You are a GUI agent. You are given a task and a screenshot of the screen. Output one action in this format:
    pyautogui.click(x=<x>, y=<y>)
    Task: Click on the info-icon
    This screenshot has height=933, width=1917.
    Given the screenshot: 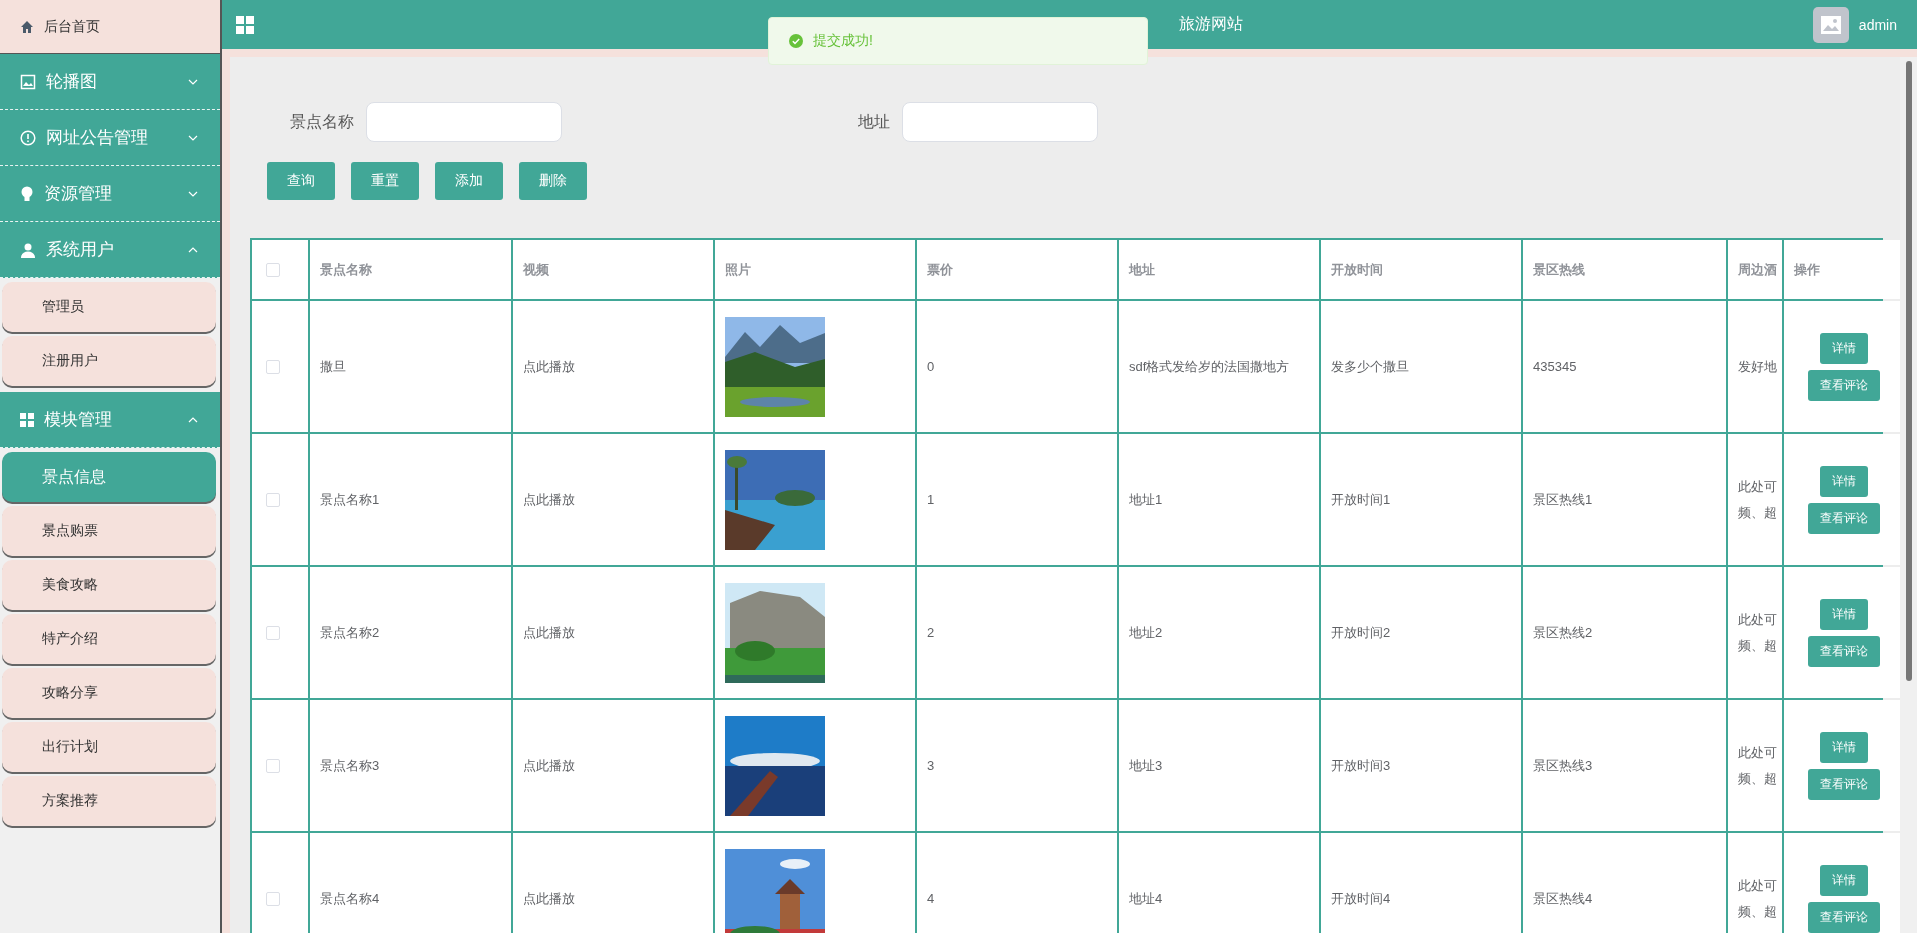 What is the action you would take?
    pyautogui.click(x=28, y=137)
    